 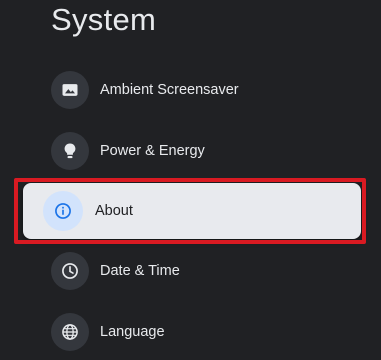 What do you see at coordinates (192, 211) in the screenshot?
I see `menu-item-about: About` at bounding box center [192, 211].